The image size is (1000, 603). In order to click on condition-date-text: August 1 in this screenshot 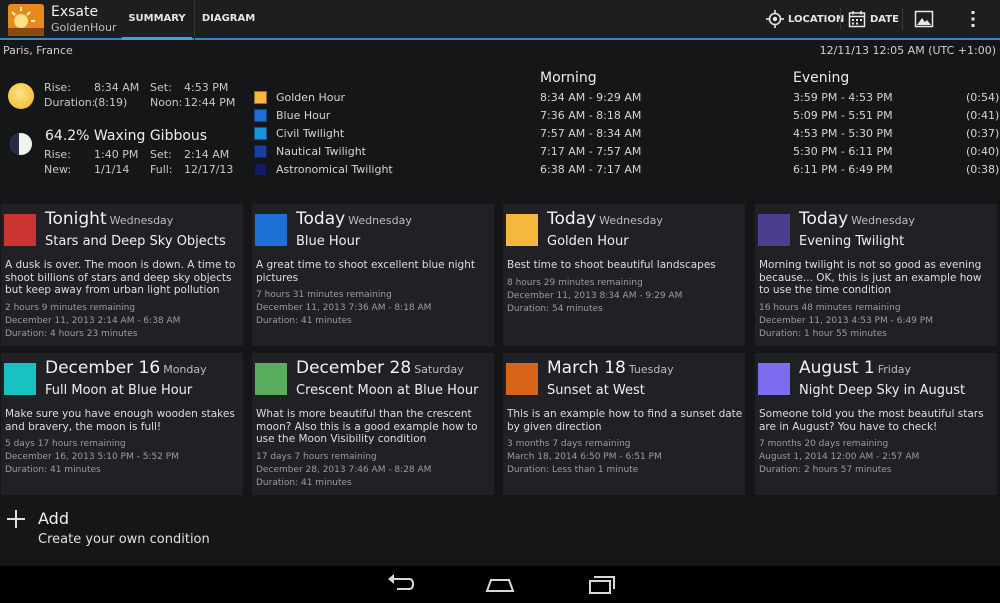, I will do `click(837, 368)`.